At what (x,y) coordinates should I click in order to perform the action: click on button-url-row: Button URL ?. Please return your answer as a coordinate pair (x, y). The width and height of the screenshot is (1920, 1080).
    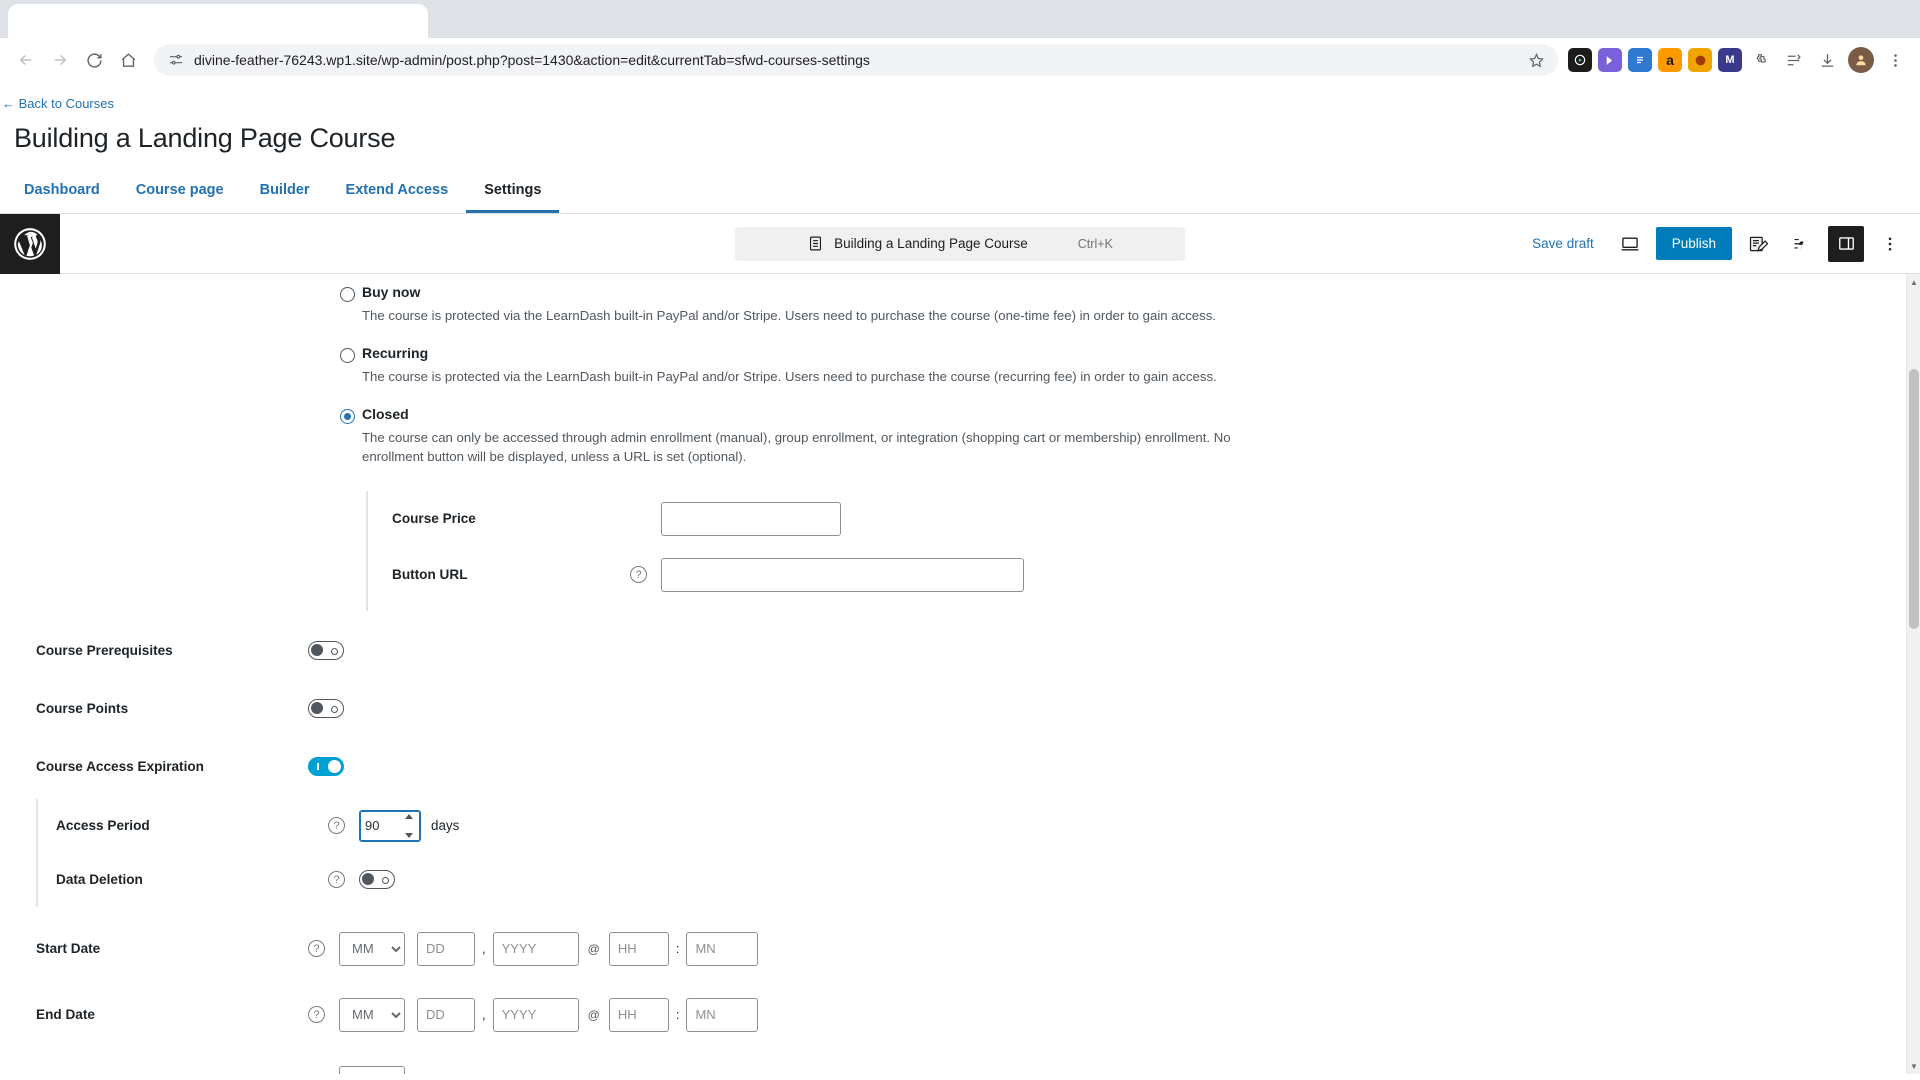
    Looking at the image, I should click on (1156, 575).